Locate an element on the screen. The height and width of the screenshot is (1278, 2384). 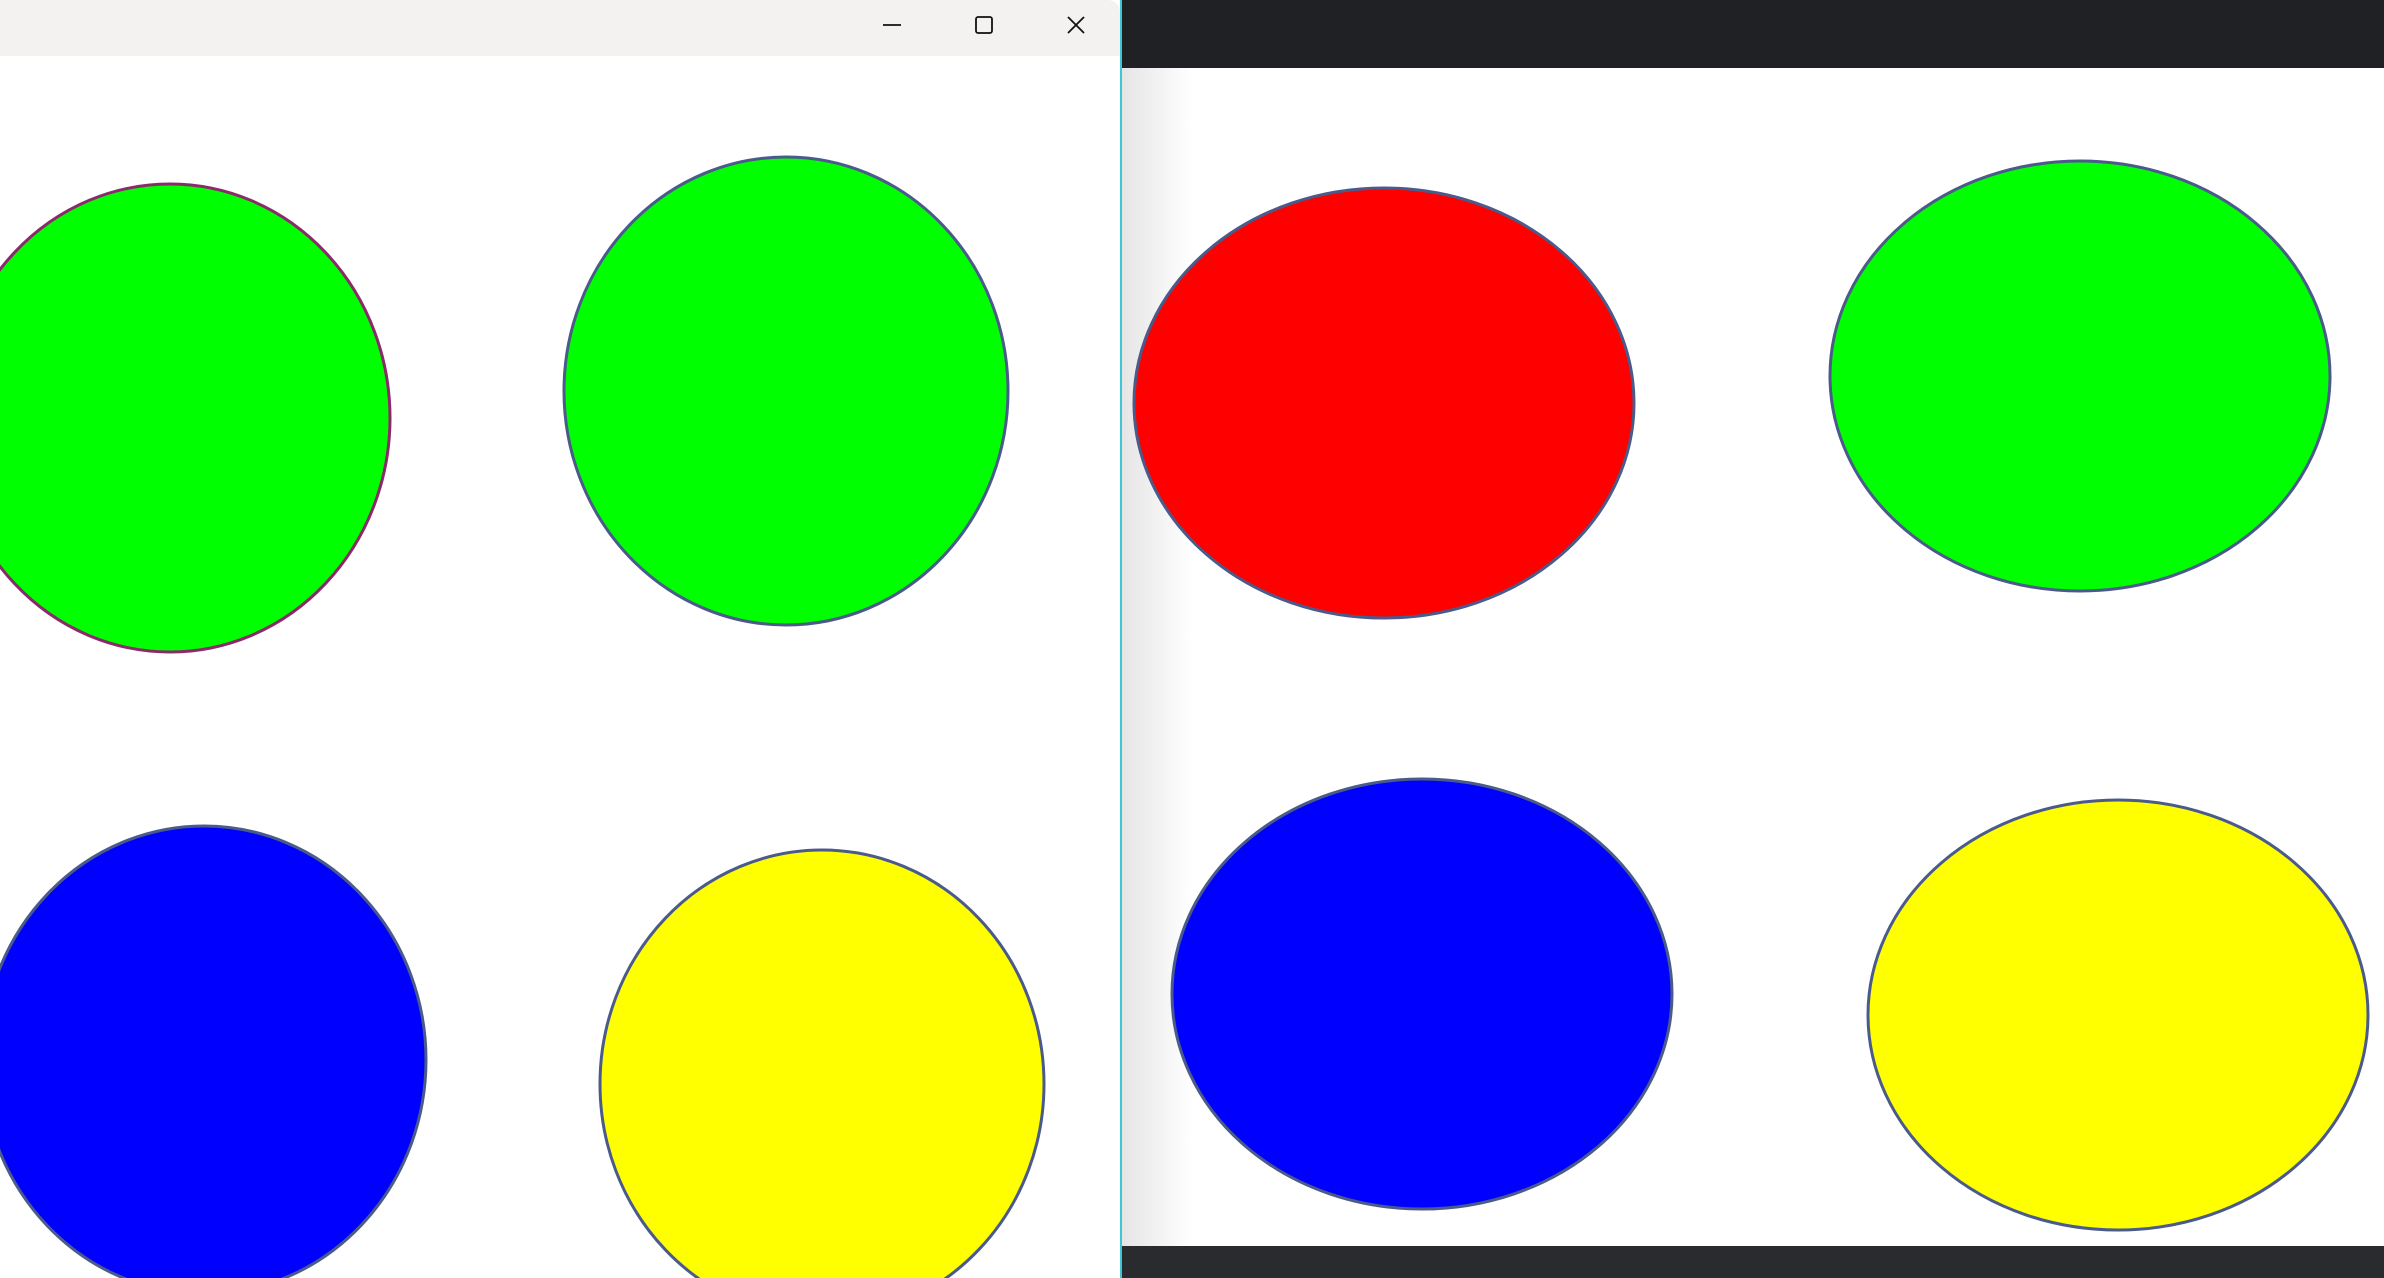
close-icon is located at coordinates (1076, 25).